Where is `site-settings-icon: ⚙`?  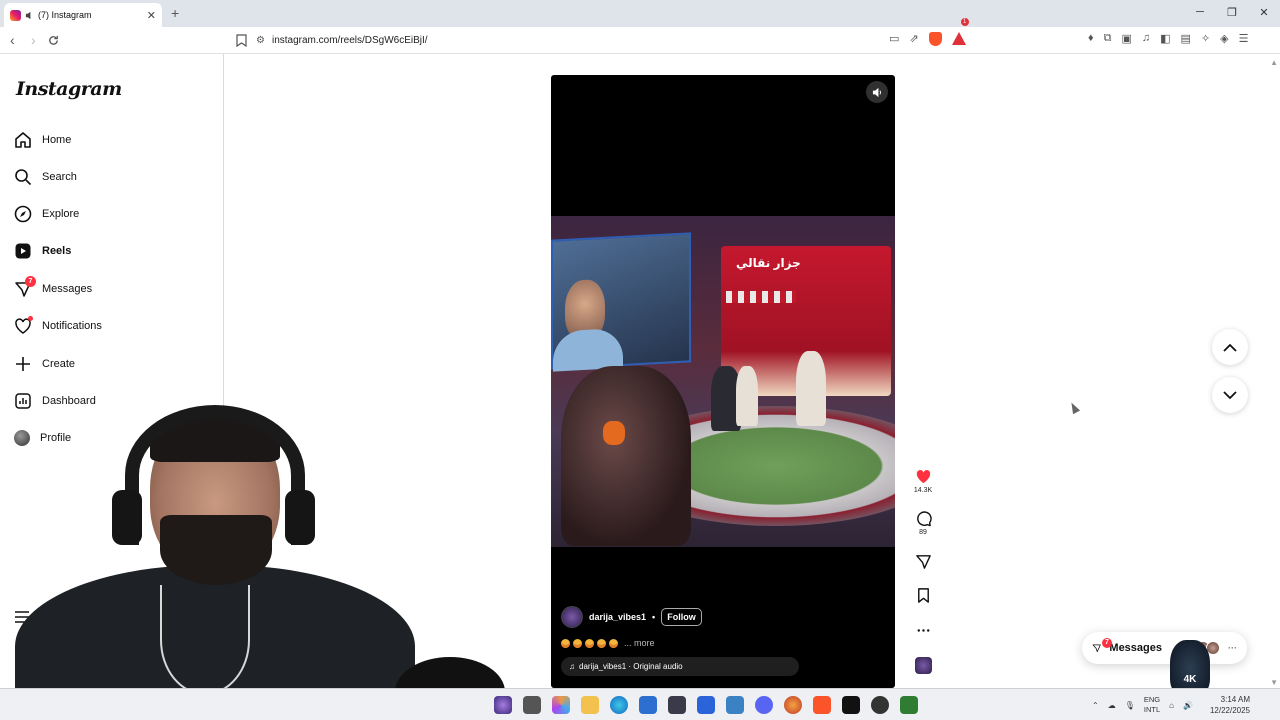 site-settings-icon: ⚙ is located at coordinates (260, 40).